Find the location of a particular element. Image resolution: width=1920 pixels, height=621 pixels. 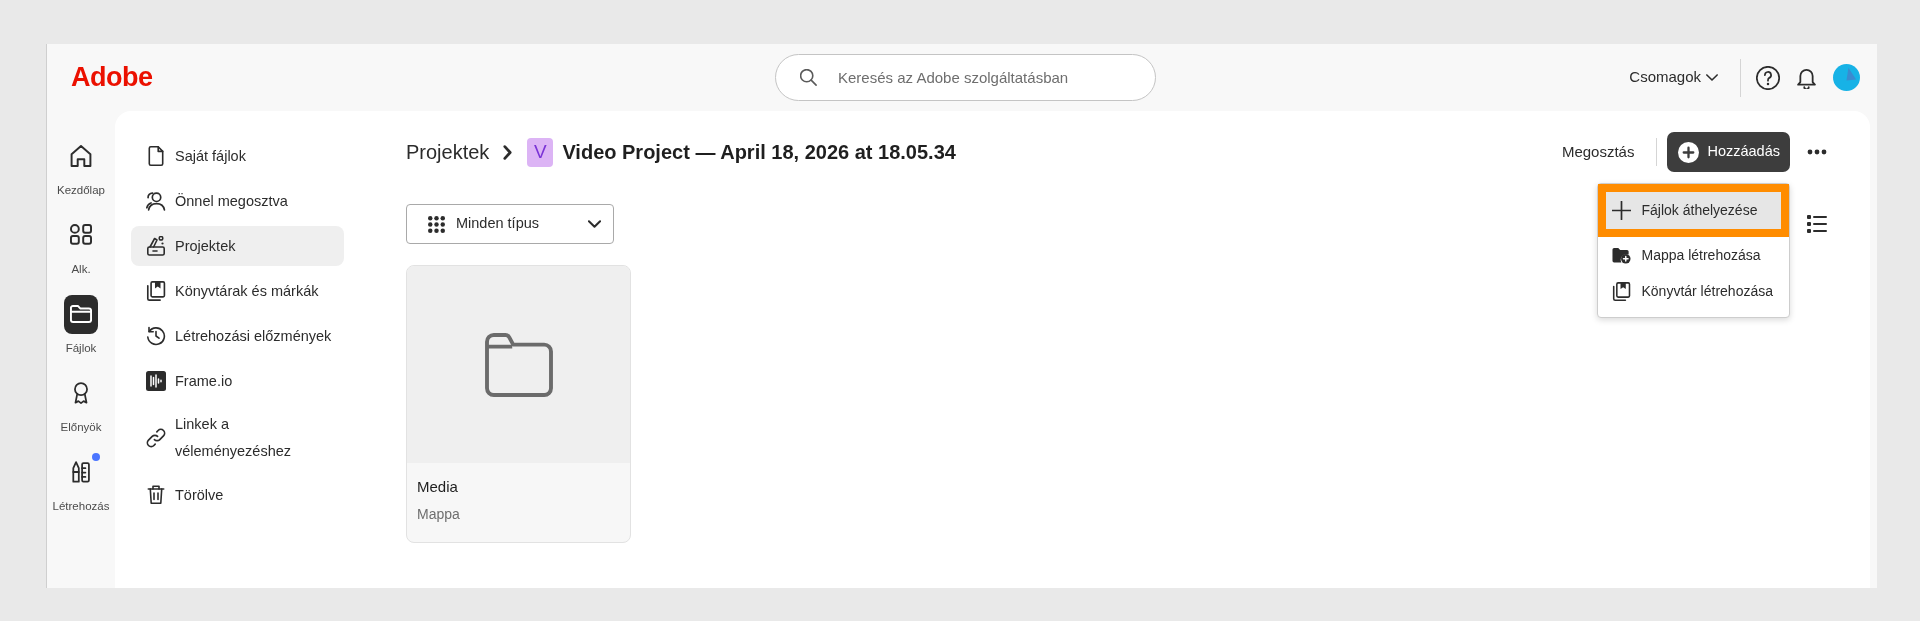

sidebar-item: Önnel megosztva is located at coordinates (237, 201).